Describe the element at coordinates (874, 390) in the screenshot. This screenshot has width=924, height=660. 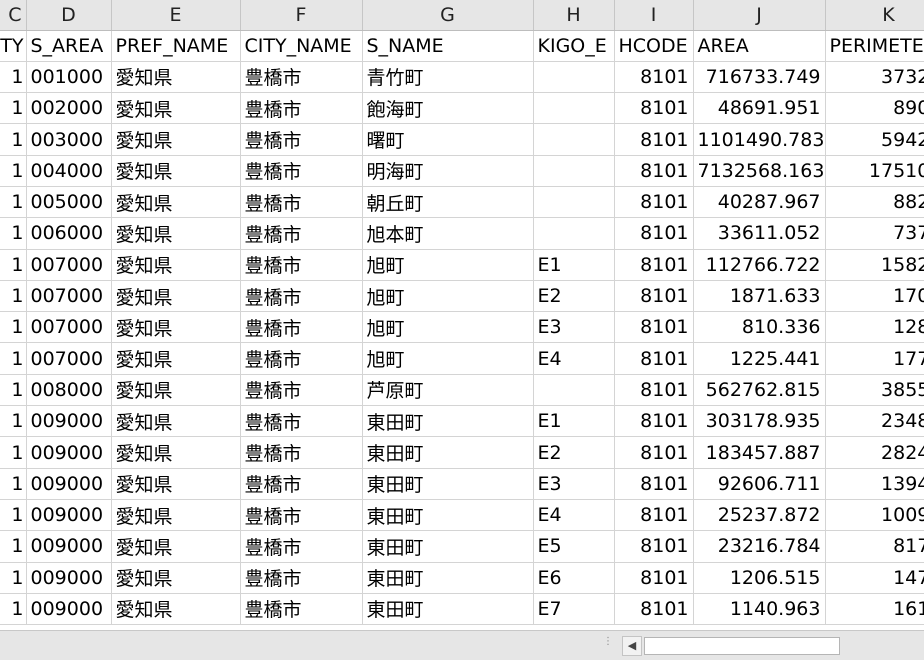
I see `table-cell: 3855.6` at that location.